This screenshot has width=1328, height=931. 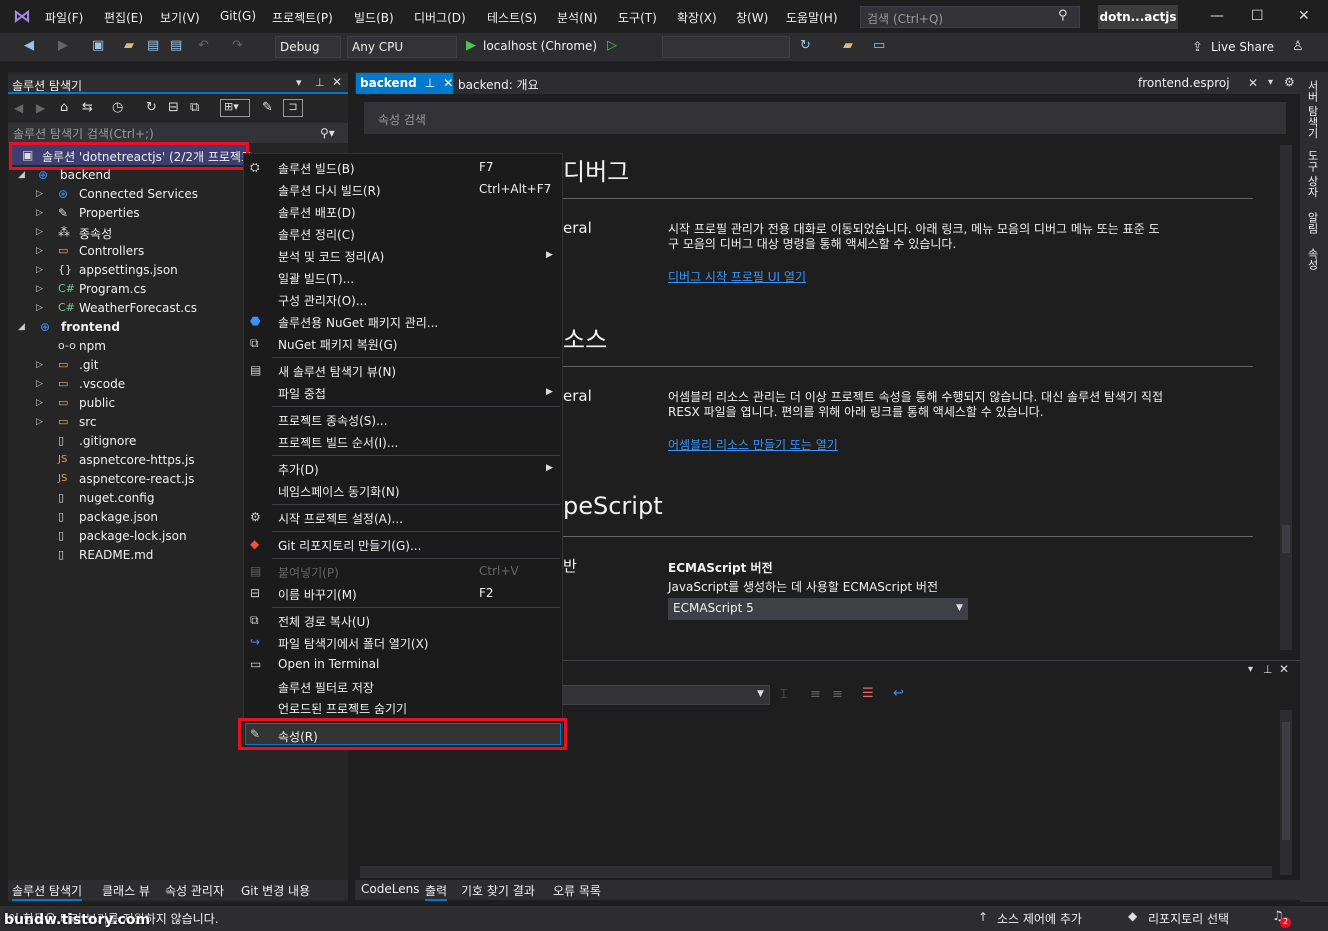 What do you see at coordinates (107, 441) in the screenshot?
I see `tree-item-gitignore: .gitignore` at bounding box center [107, 441].